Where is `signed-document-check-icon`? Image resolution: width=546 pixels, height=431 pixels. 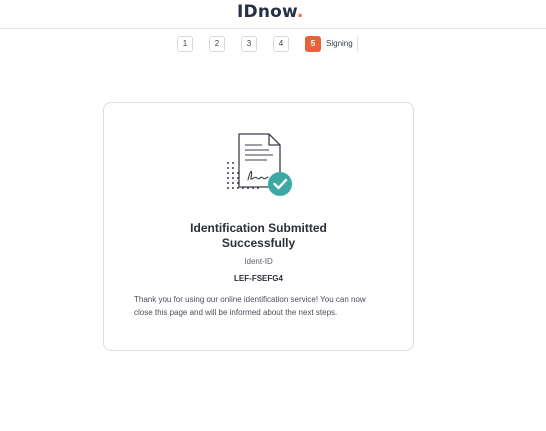 signed-document-check-icon is located at coordinates (260, 166).